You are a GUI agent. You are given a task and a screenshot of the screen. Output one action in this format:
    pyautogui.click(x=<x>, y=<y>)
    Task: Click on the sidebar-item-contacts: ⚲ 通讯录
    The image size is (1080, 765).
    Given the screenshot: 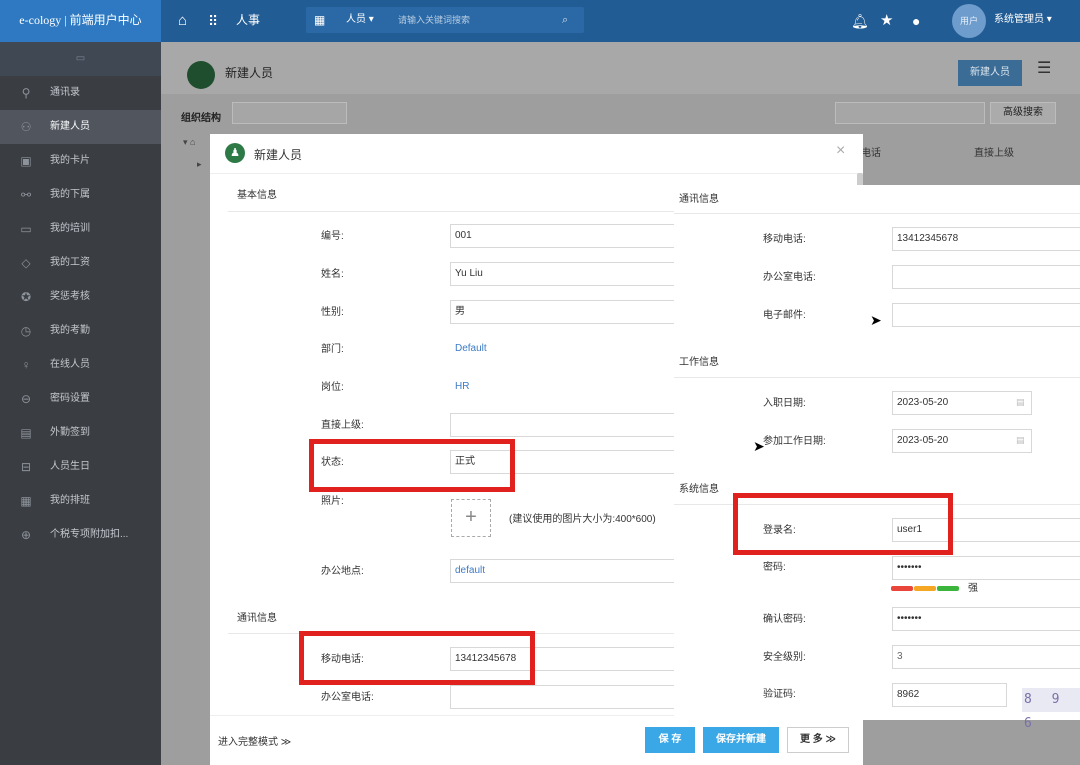 What is the action you would take?
    pyautogui.click(x=80, y=93)
    